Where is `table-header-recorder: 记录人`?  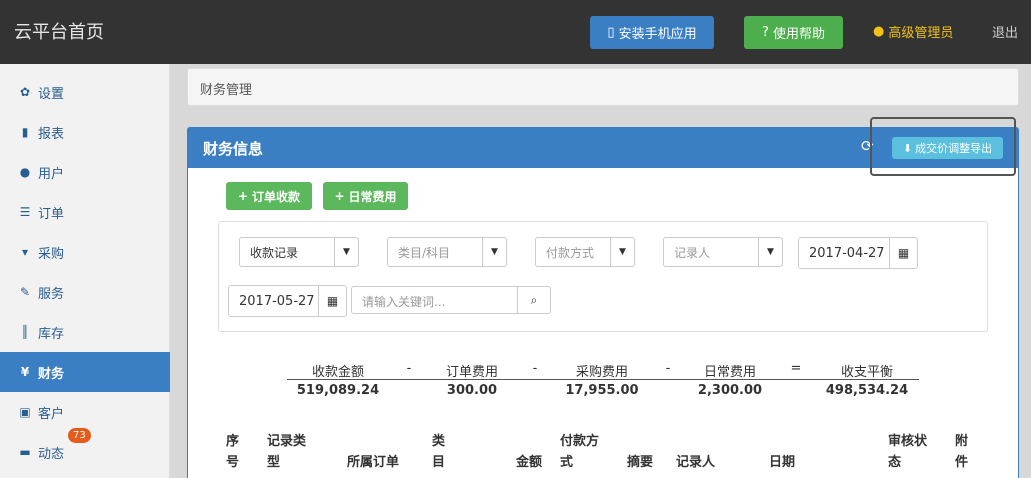 table-header-recorder: 记录人 is located at coordinates (695, 462).